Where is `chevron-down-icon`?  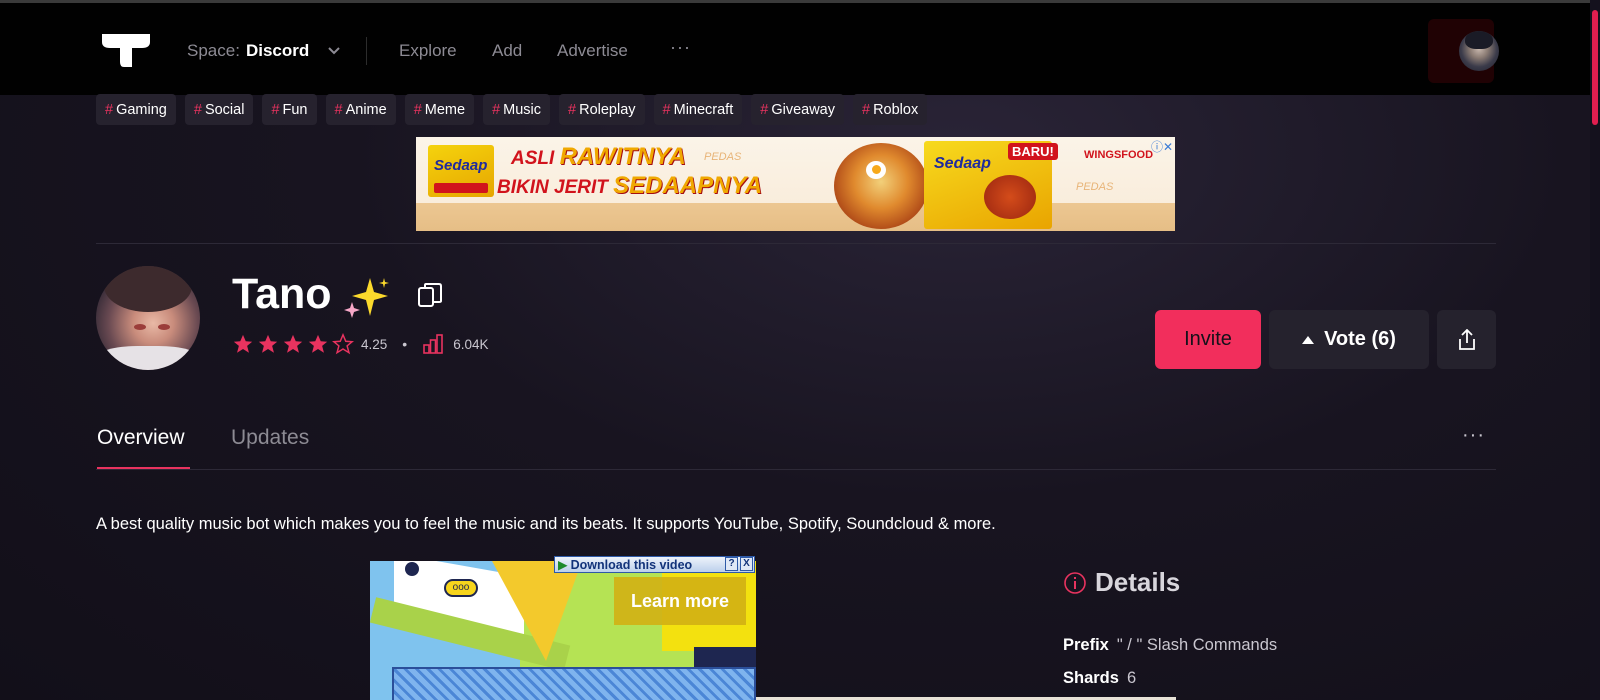 chevron-down-icon is located at coordinates (334, 51).